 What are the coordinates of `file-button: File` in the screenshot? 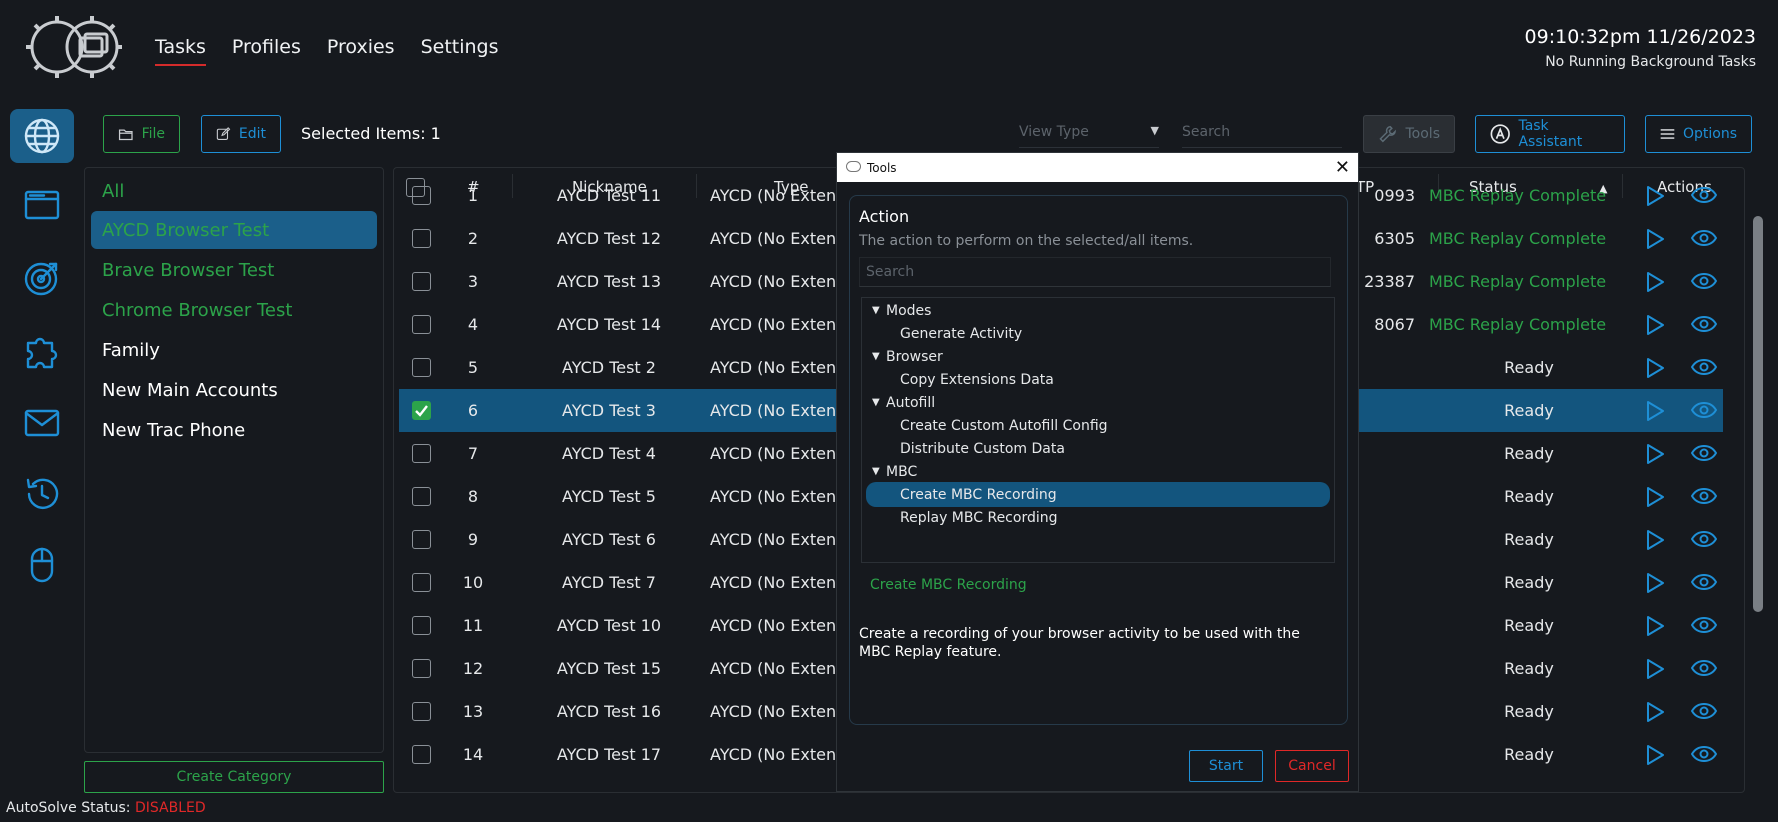 It's located at (141, 134).